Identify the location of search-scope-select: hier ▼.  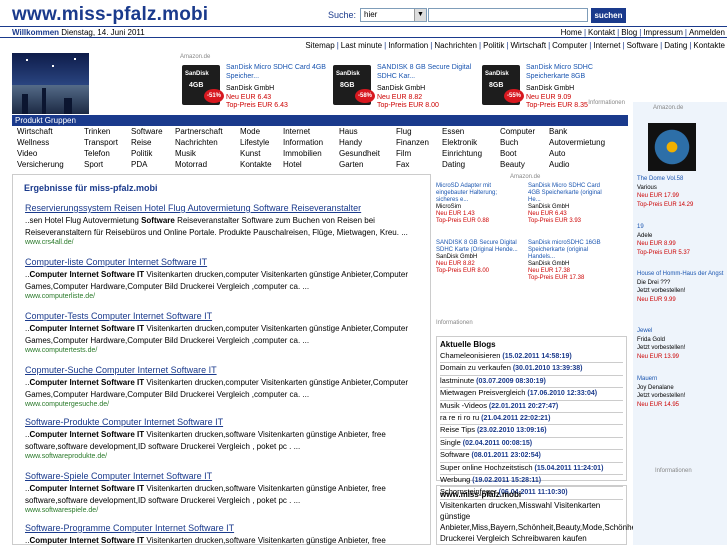
(393, 15).